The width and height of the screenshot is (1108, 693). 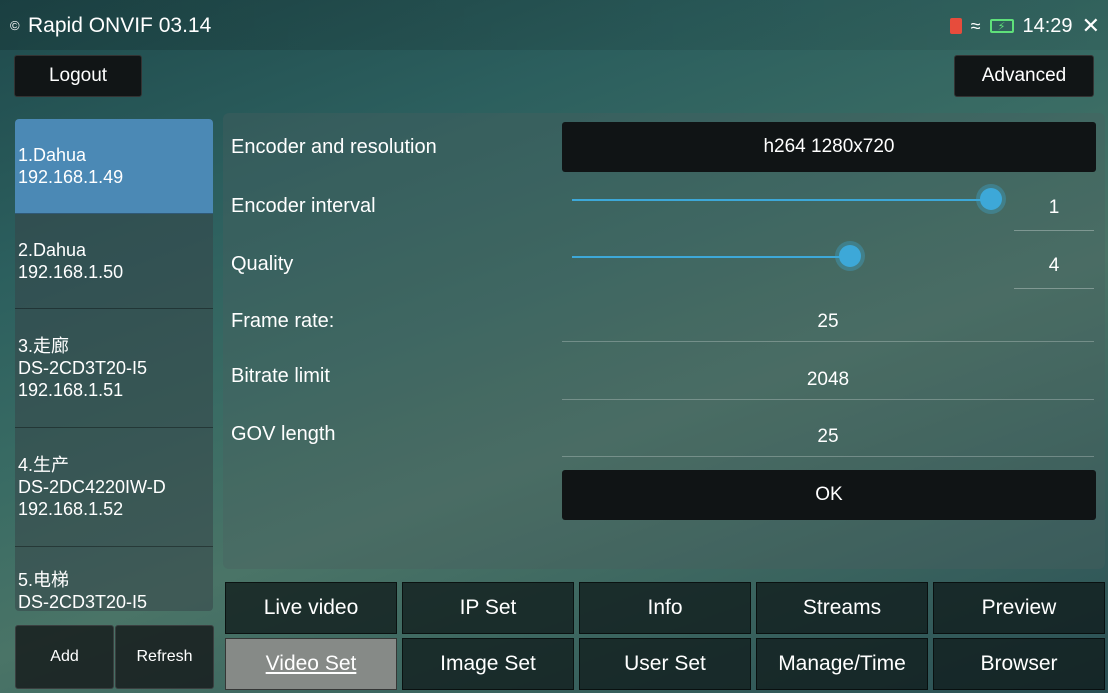 What do you see at coordinates (283, 321) in the screenshot?
I see `frame-rate-label: Frame rate:` at bounding box center [283, 321].